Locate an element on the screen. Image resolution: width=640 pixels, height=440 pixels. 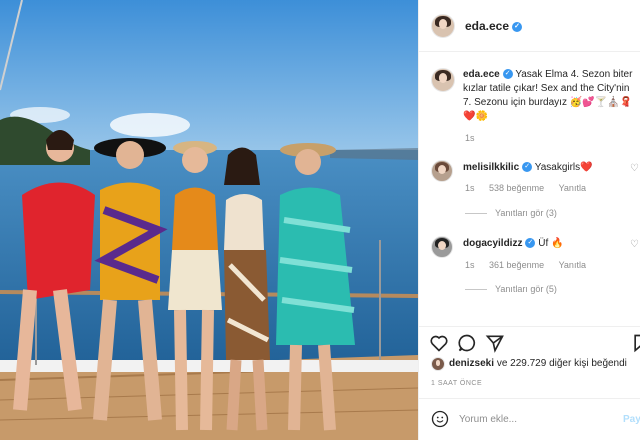
bookmark-icon is located at coordinates (635, 343).